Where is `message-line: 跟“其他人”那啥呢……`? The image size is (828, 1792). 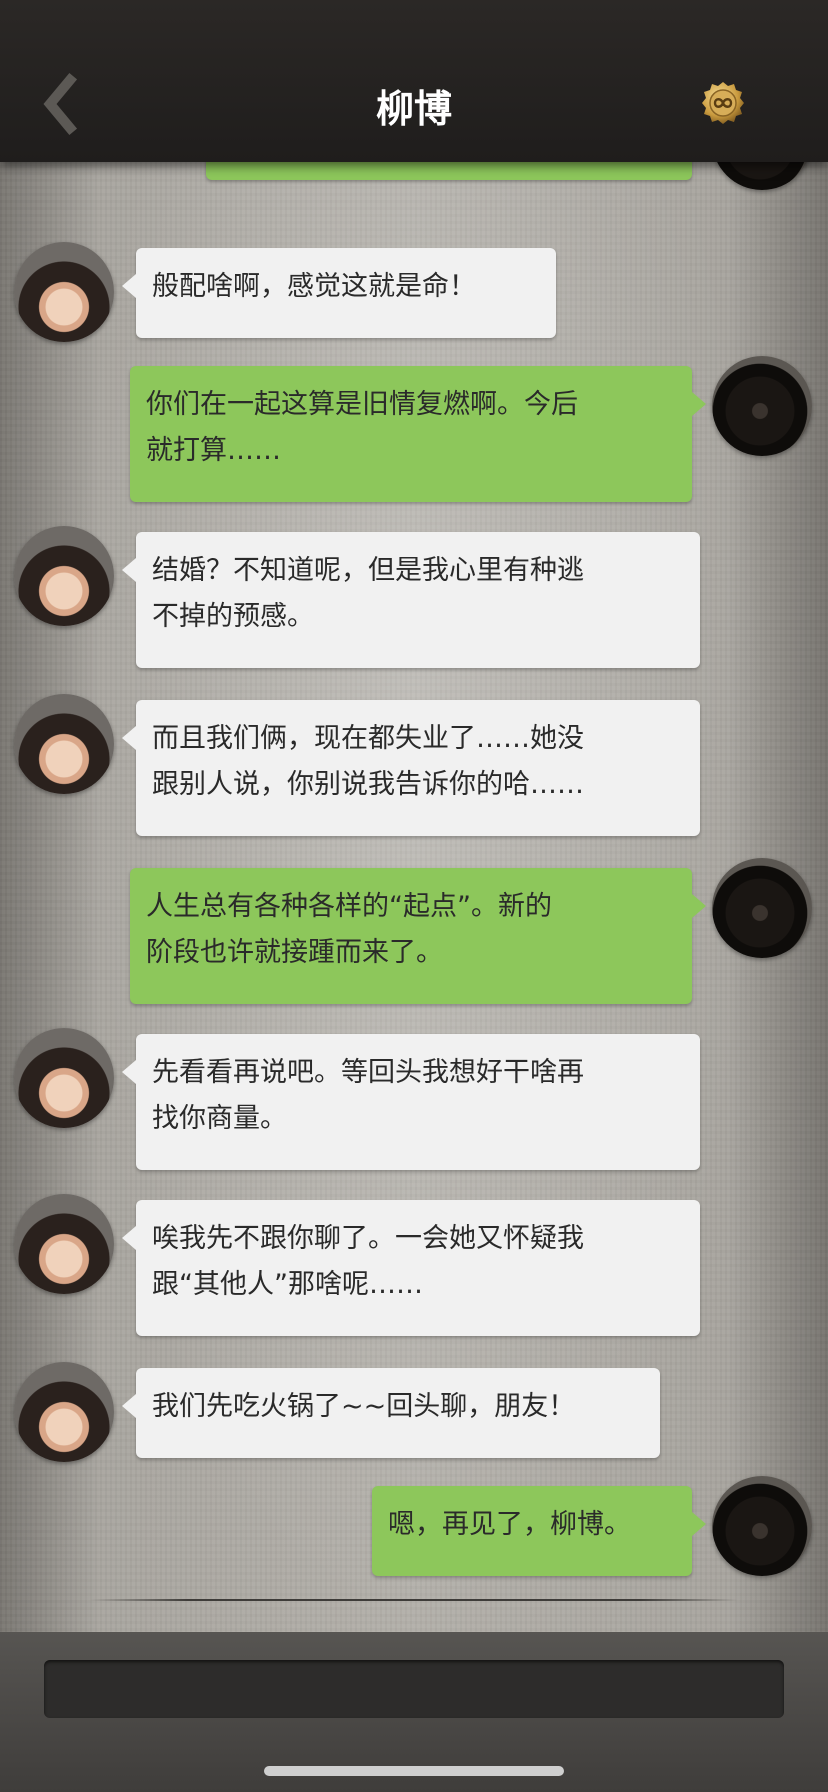 message-line: 跟“其他人”那啥呢…… is located at coordinates (287, 1284).